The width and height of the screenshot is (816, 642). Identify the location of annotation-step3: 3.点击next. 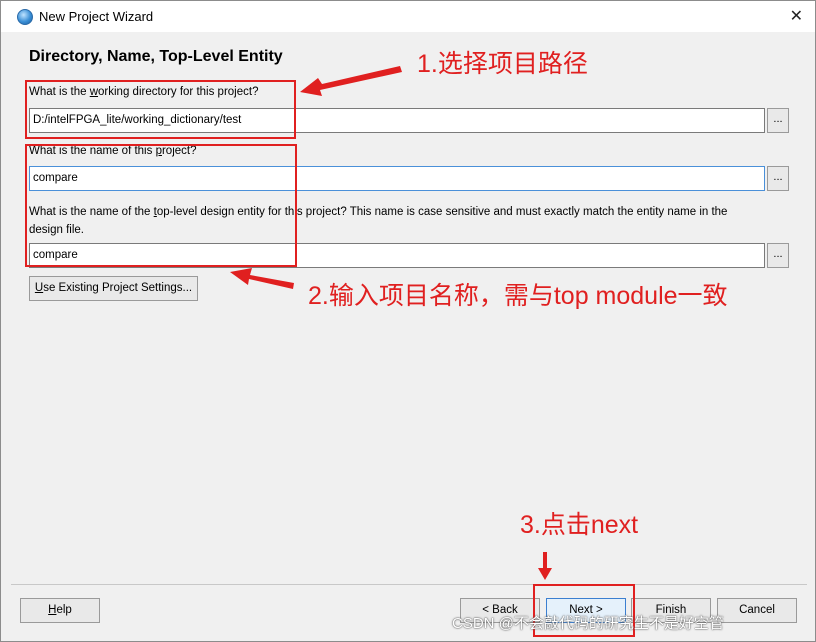
(579, 525).